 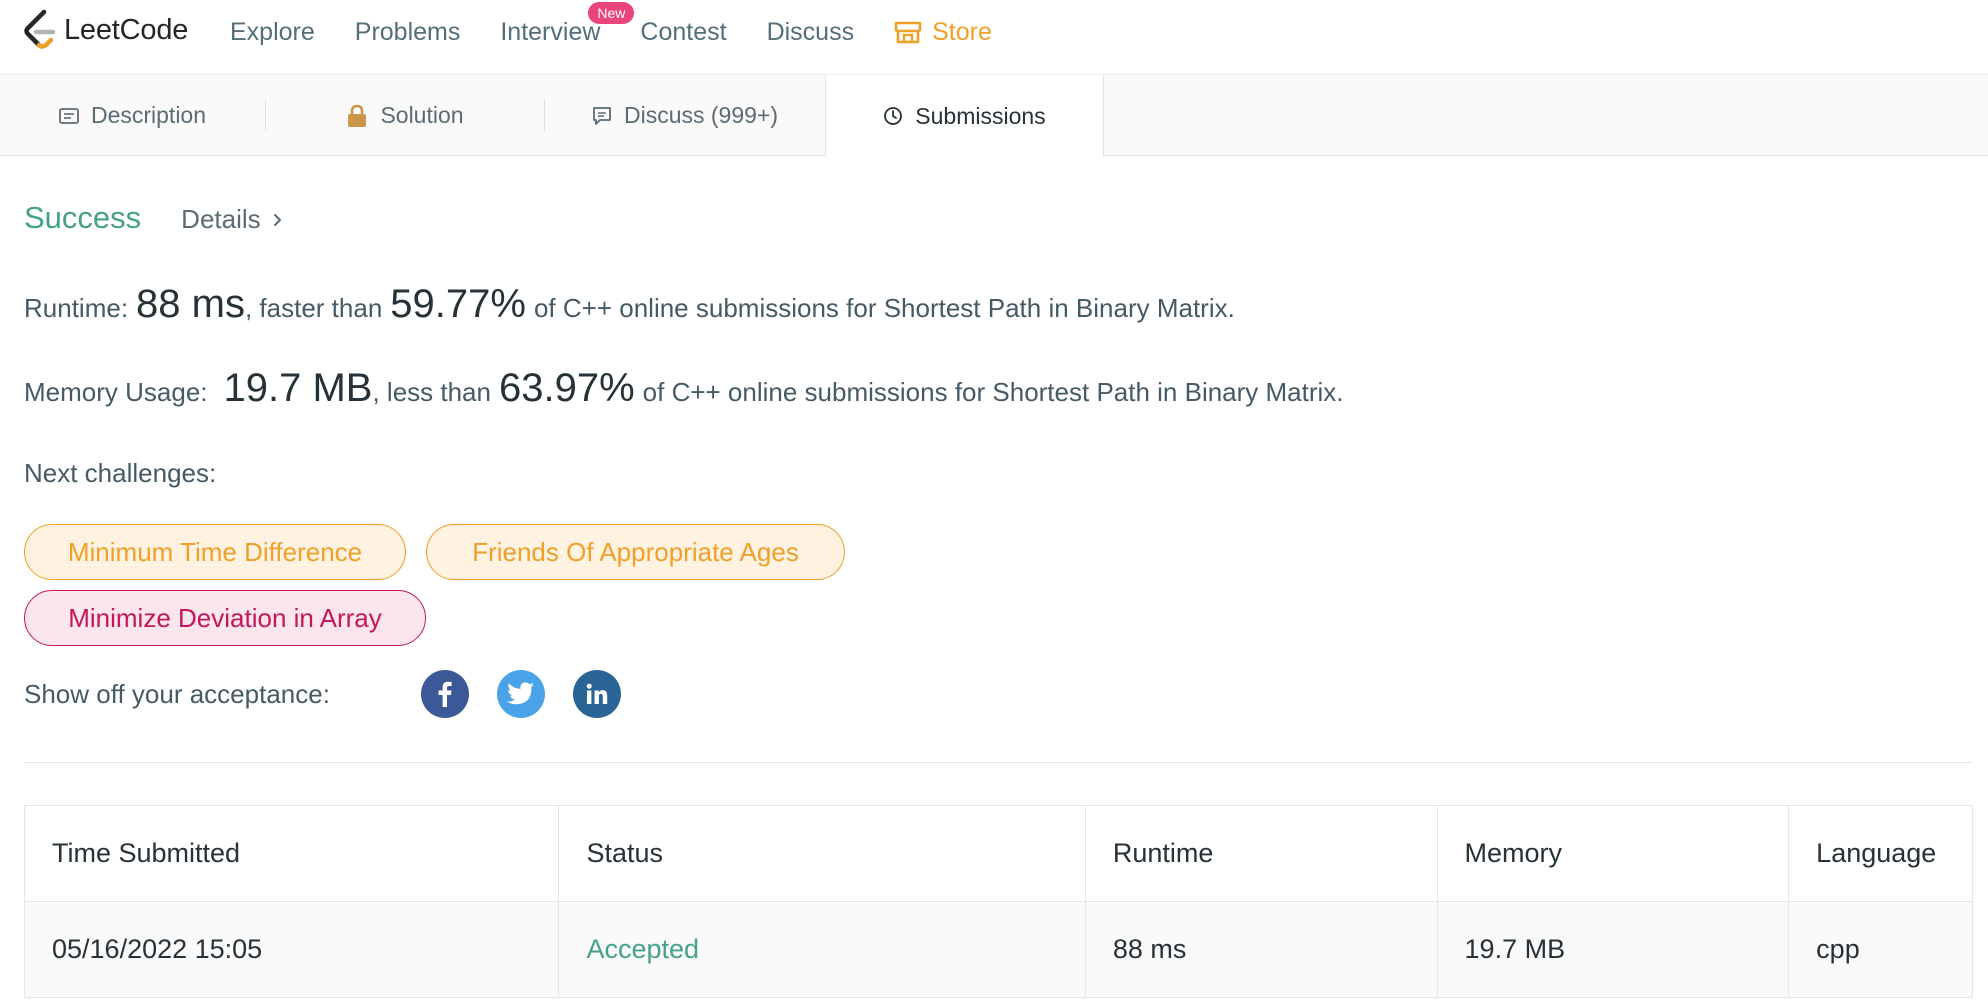 I want to click on tab-solution: Solution, so click(x=405, y=115).